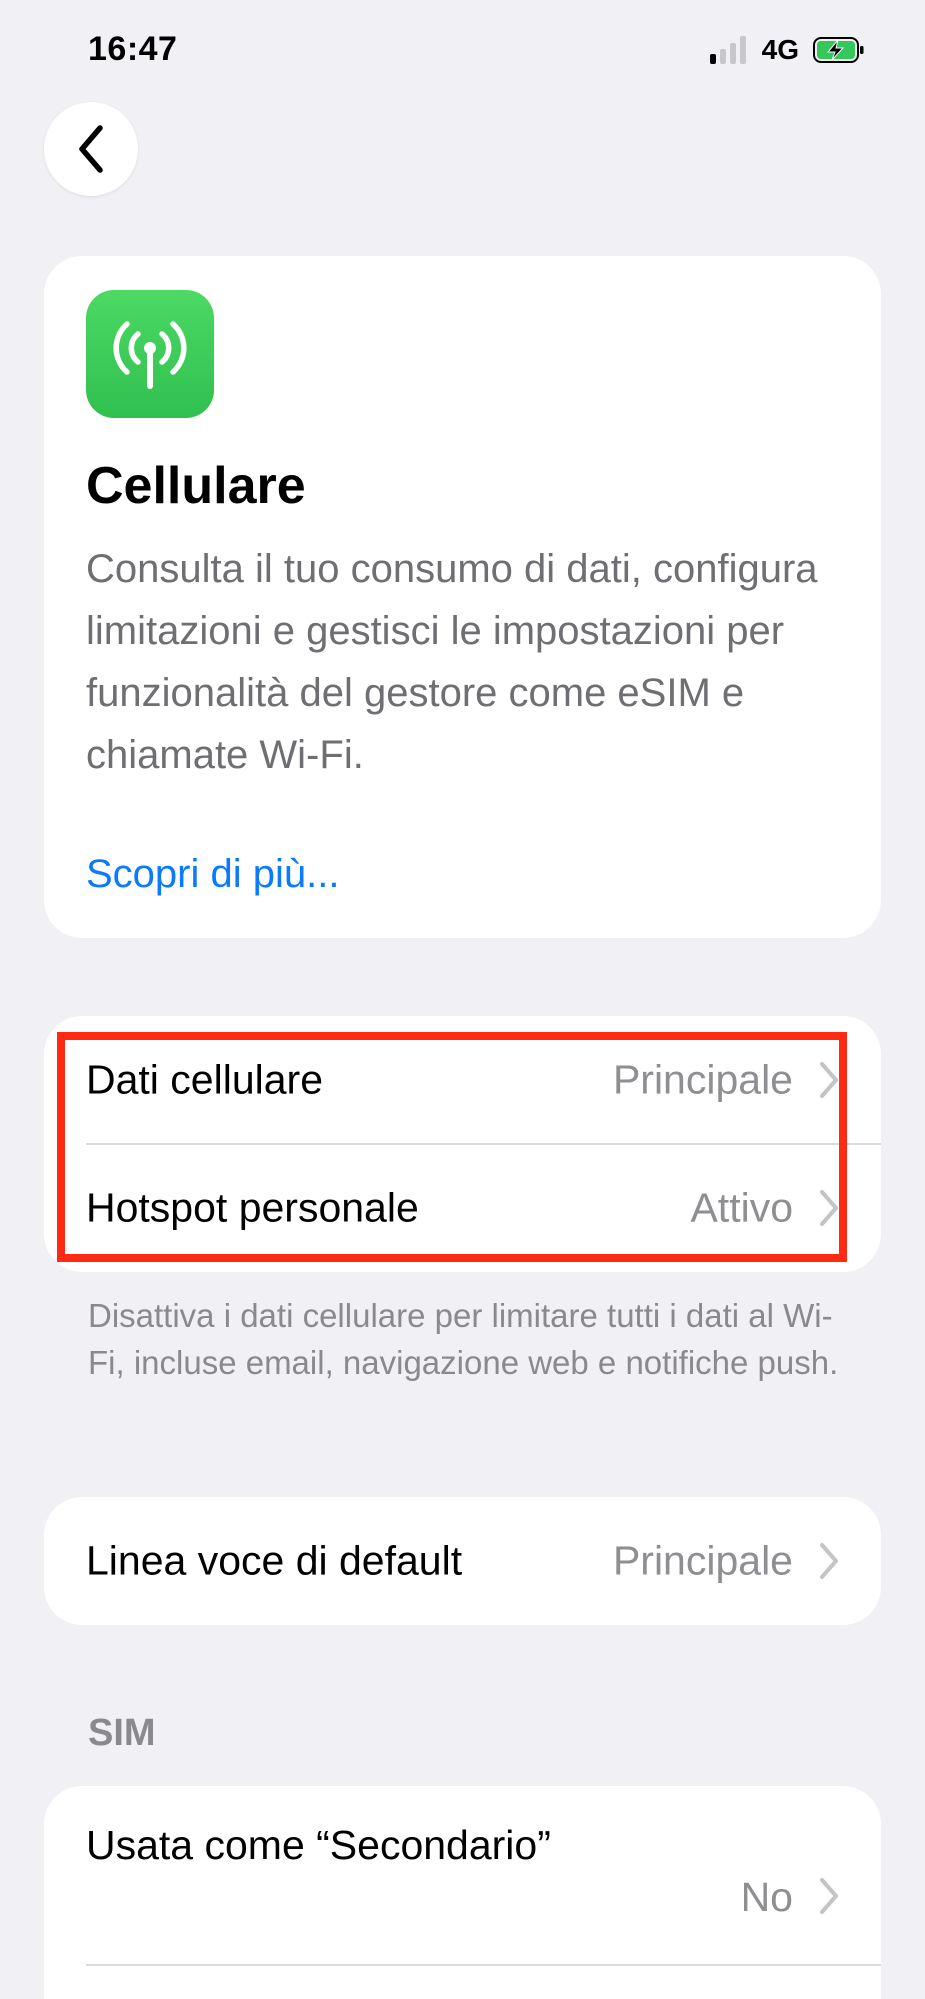 The image size is (925, 1999). I want to click on sim-group: Usata come “Secondario” No, so click(462, 1892).